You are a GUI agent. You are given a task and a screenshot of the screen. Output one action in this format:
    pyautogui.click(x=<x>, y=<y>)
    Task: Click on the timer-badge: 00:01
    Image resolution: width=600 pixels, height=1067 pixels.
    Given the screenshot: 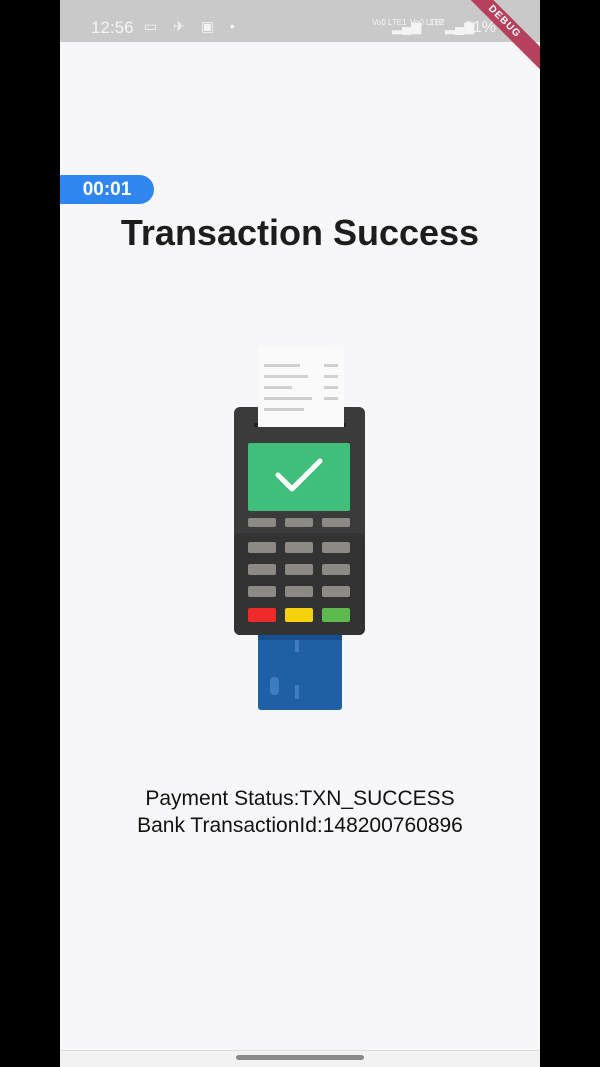 What is the action you would take?
    pyautogui.click(x=107, y=189)
    